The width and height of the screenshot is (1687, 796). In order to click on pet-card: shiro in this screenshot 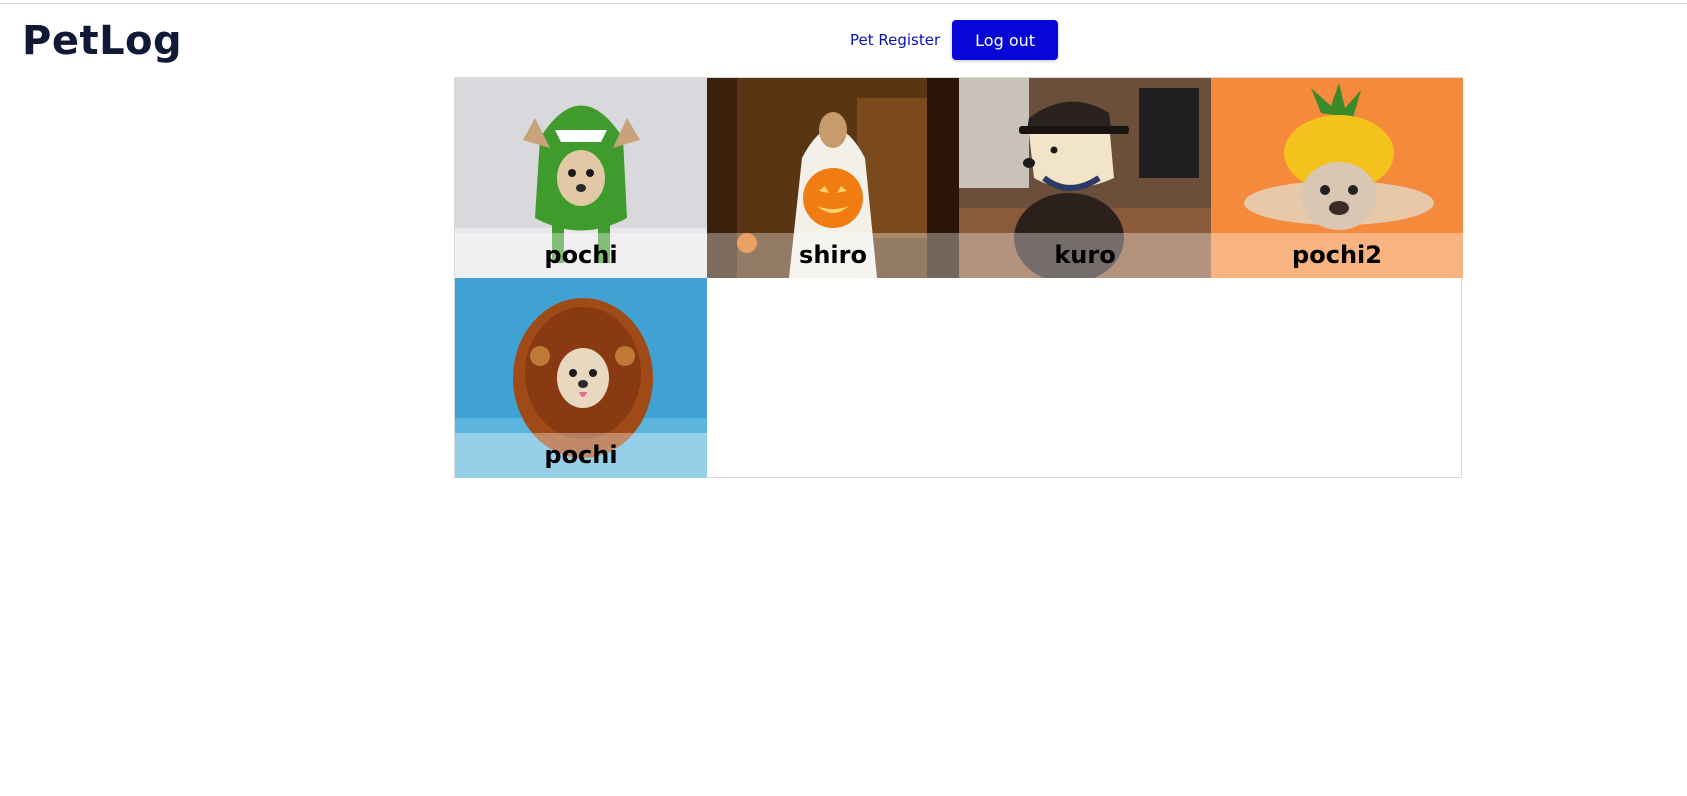, I will do `click(833, 178)`.